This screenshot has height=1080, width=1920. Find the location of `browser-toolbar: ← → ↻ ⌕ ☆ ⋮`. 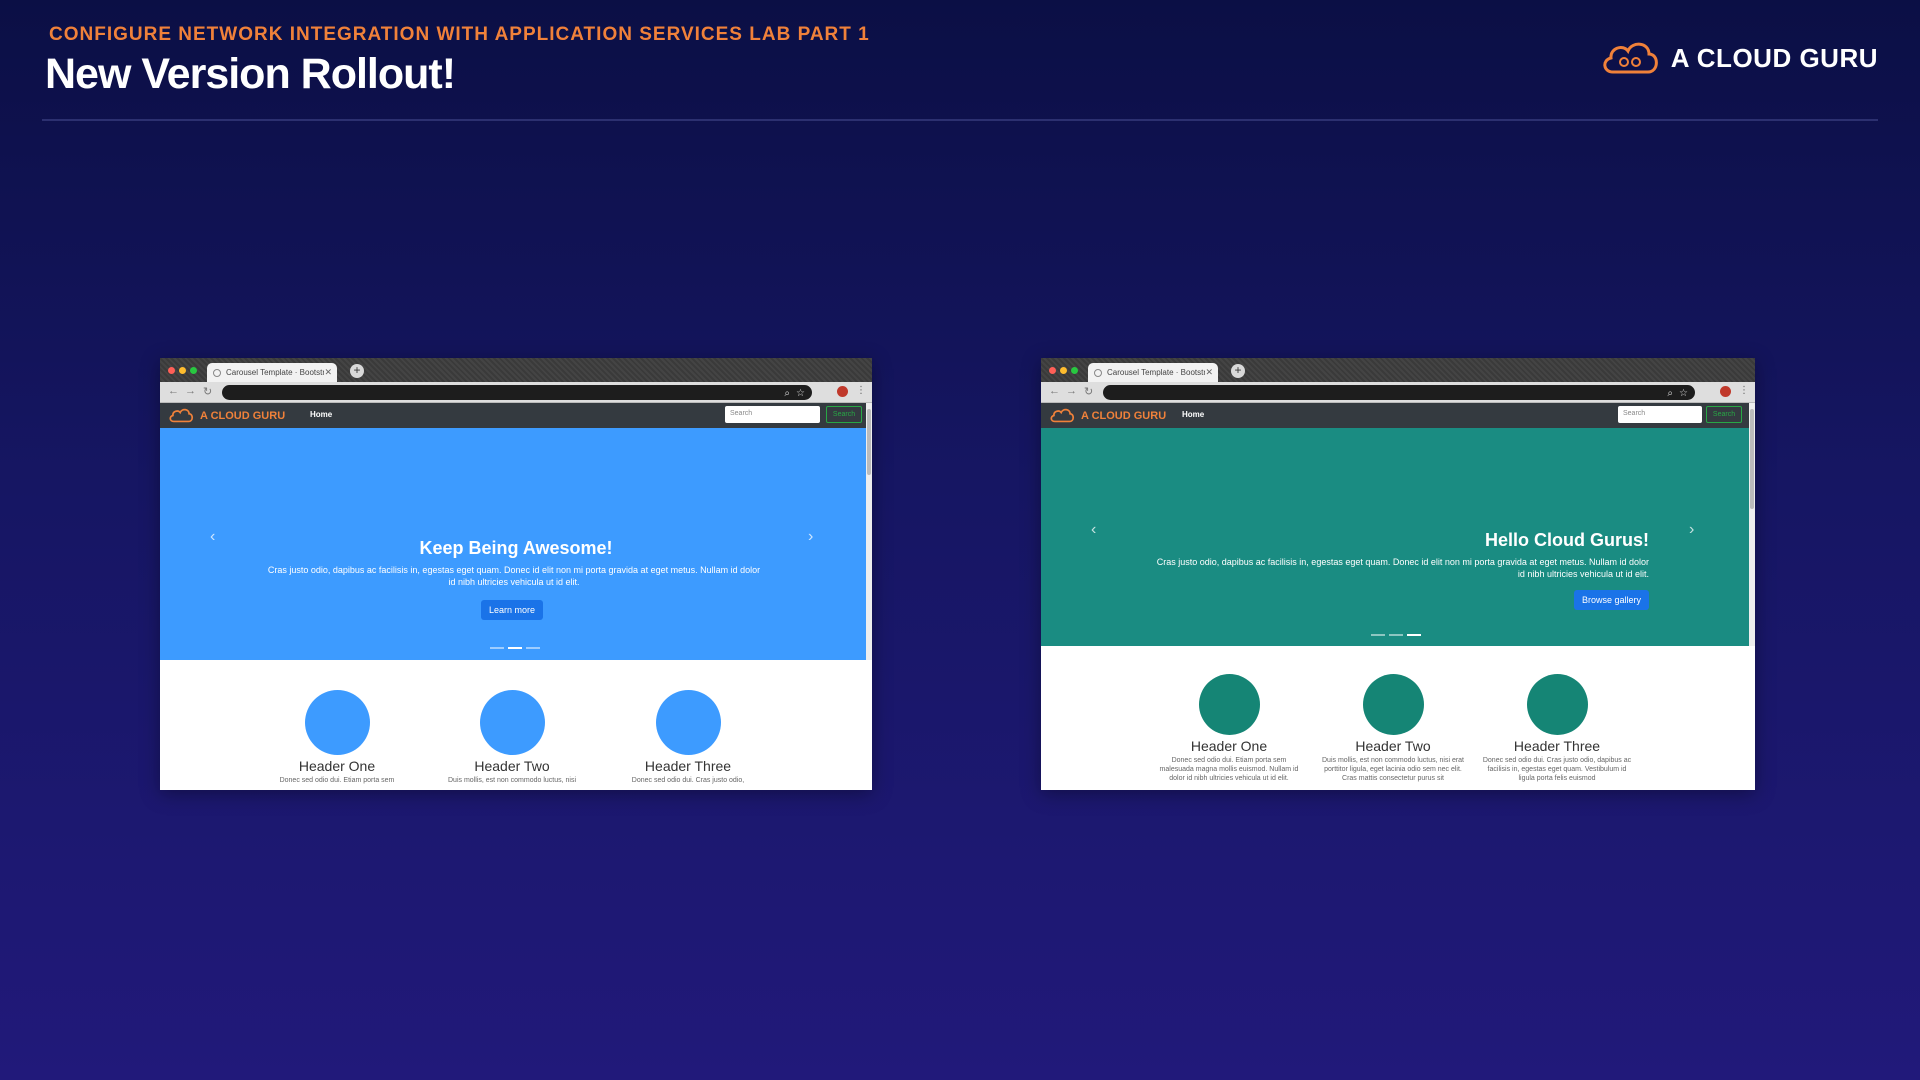

browser-toolbar: ← → ↻ ⌕ ☆ ⋮ is located at coordinates (516, 392).